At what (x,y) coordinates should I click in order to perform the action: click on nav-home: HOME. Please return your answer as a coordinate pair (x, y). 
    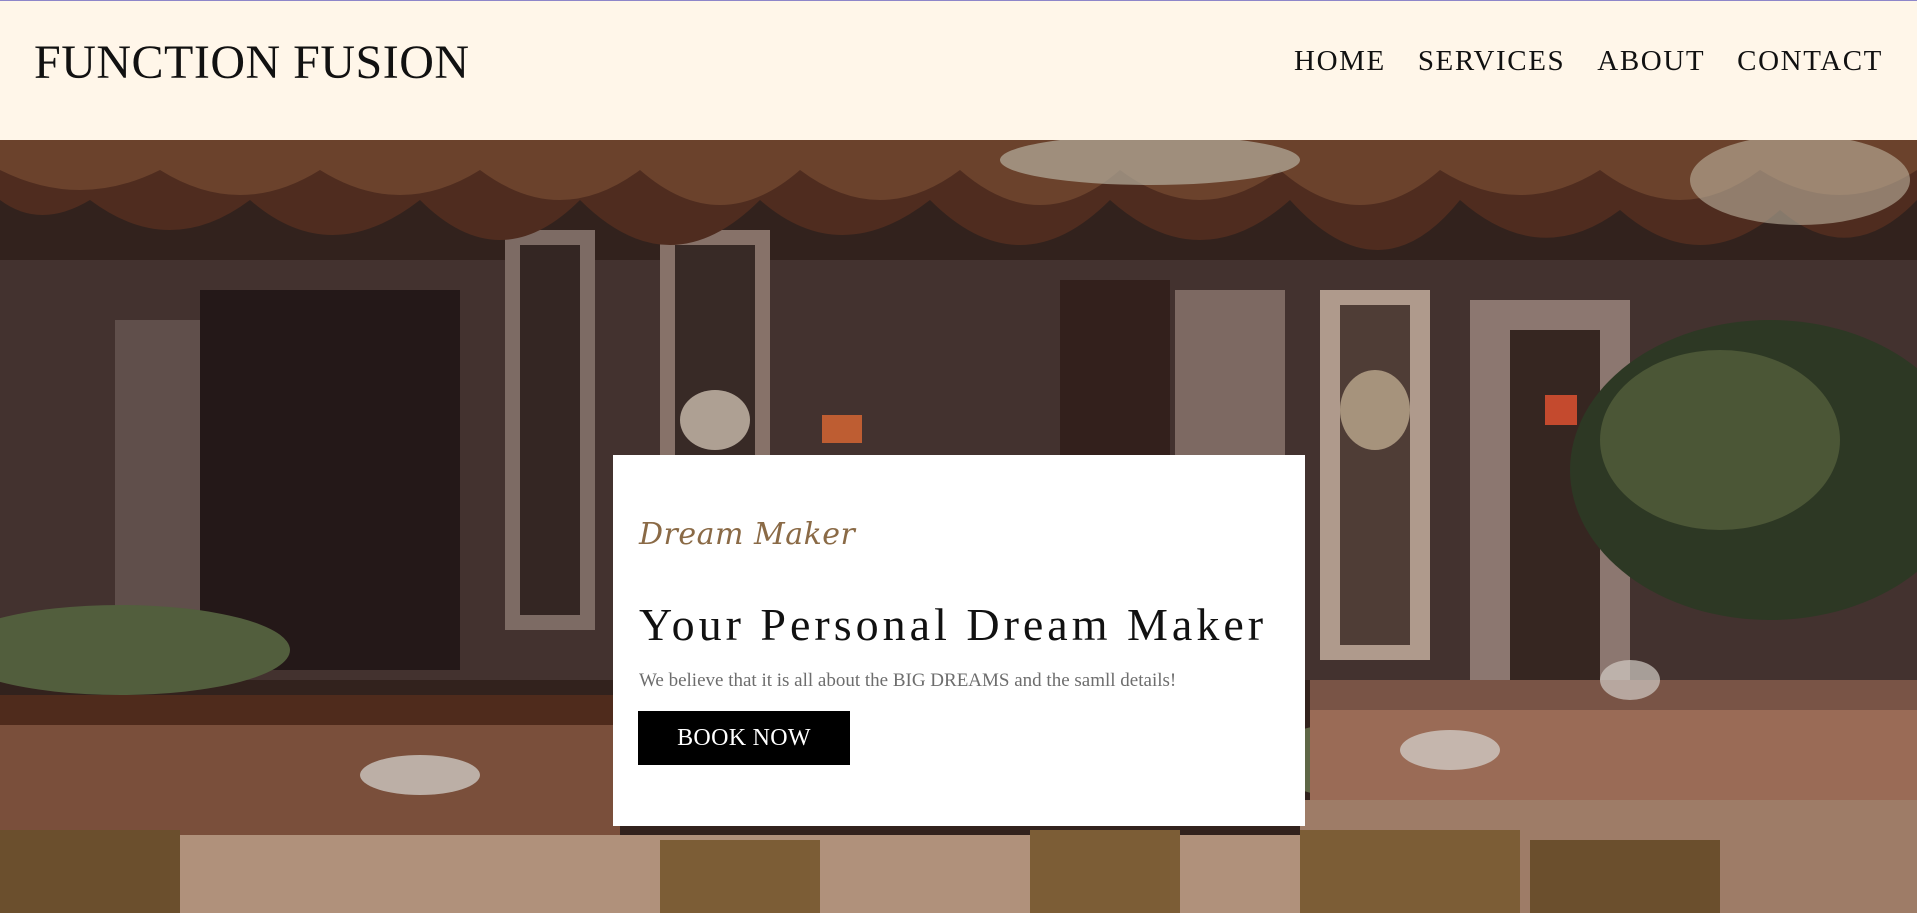
    Looking at the image, I should click on (1340, 61).